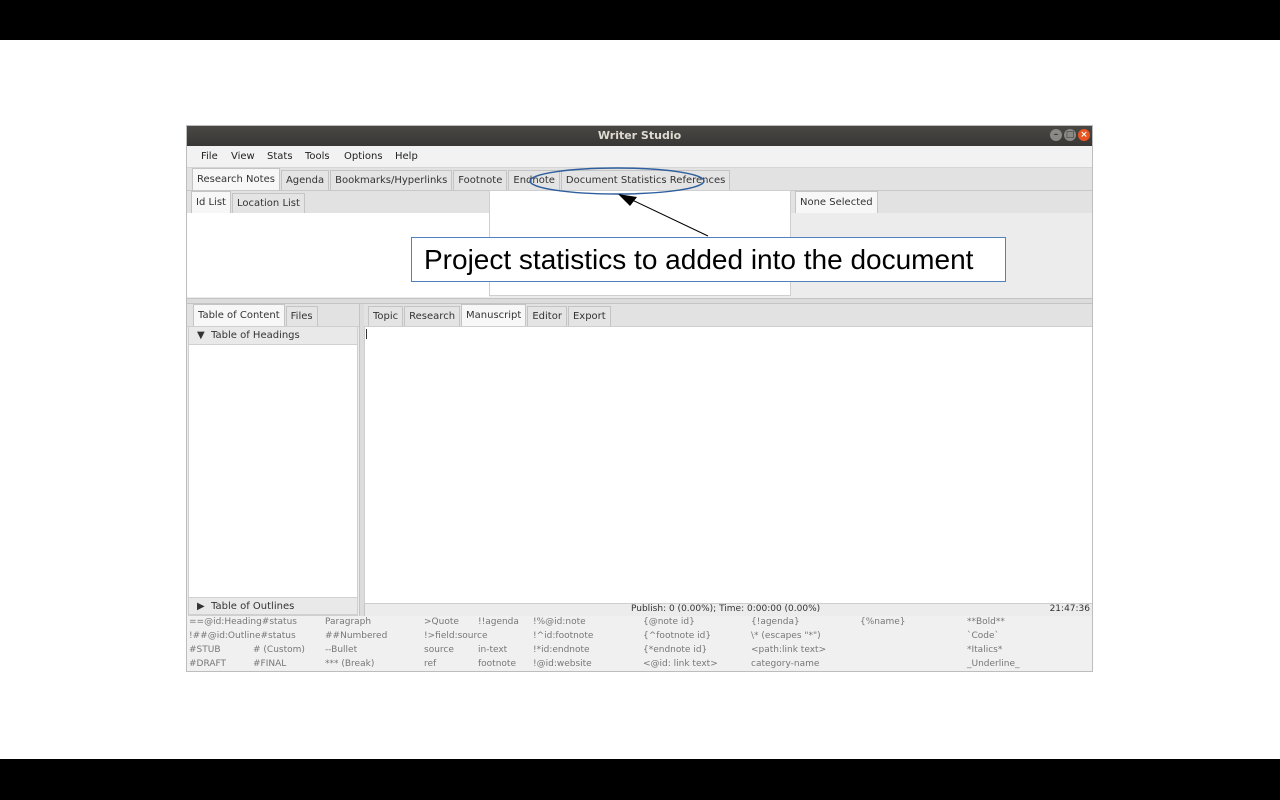 The height and width of the screenshot is (800, 1280). I want to click on callout-arrow-head, so click(627, 200).